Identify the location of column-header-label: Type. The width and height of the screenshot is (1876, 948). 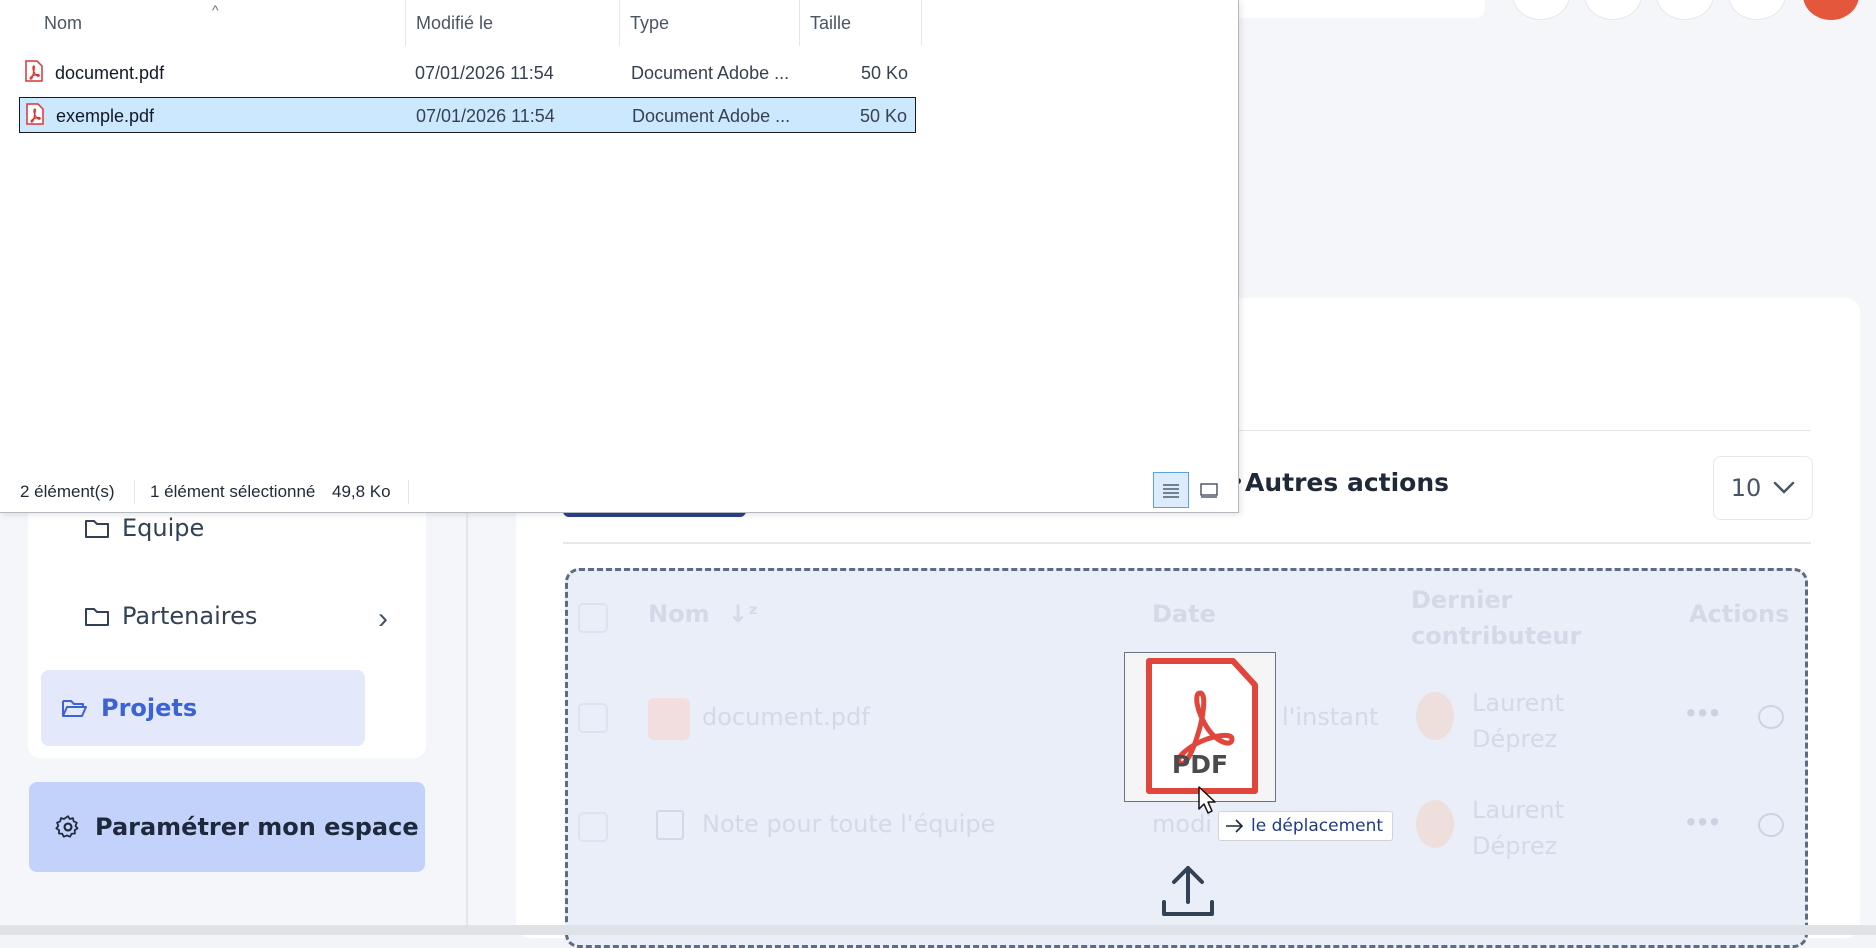
(650, 22).